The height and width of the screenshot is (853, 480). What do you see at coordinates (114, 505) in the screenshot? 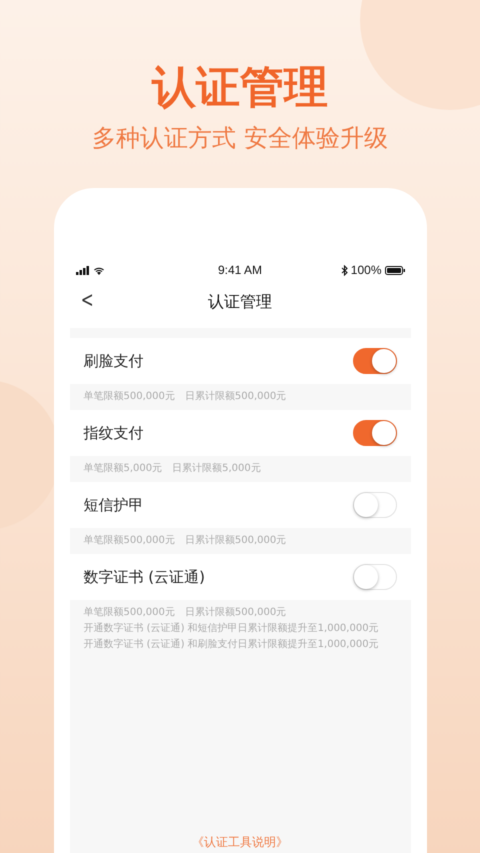
I see `setting-label: 短信护甲` at bounding box center [114, 505].